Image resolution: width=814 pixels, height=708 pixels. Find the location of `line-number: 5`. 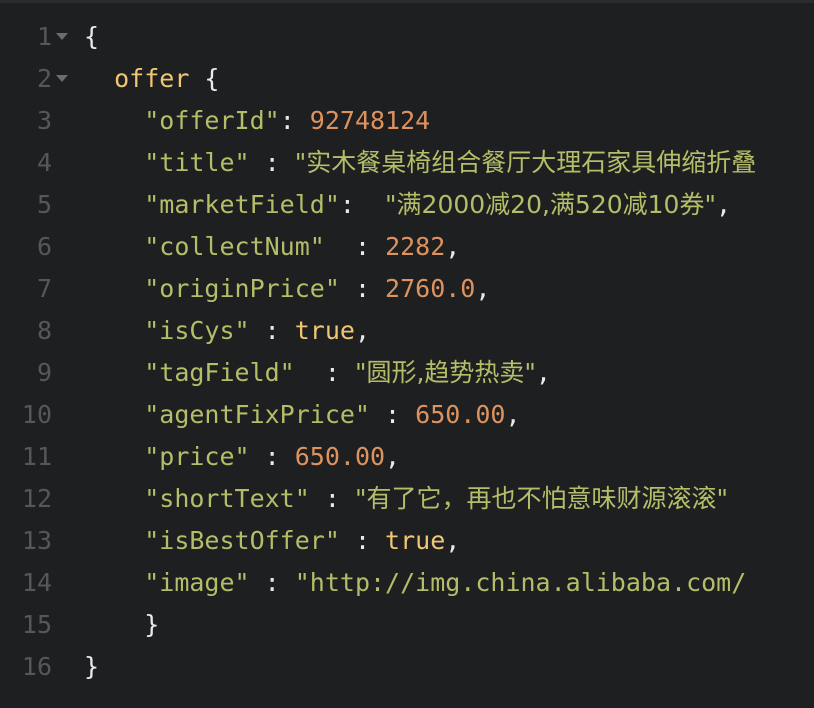

line-number: 5 is located at coordinates (44, 204).